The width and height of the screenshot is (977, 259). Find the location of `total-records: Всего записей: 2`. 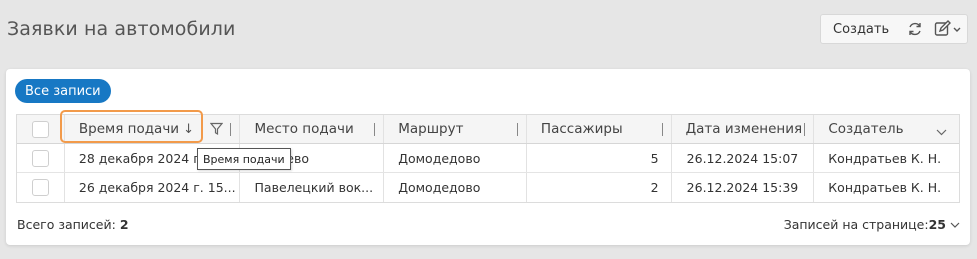

total-records: Всего записей: 2 is located at coordinates (73, 224).